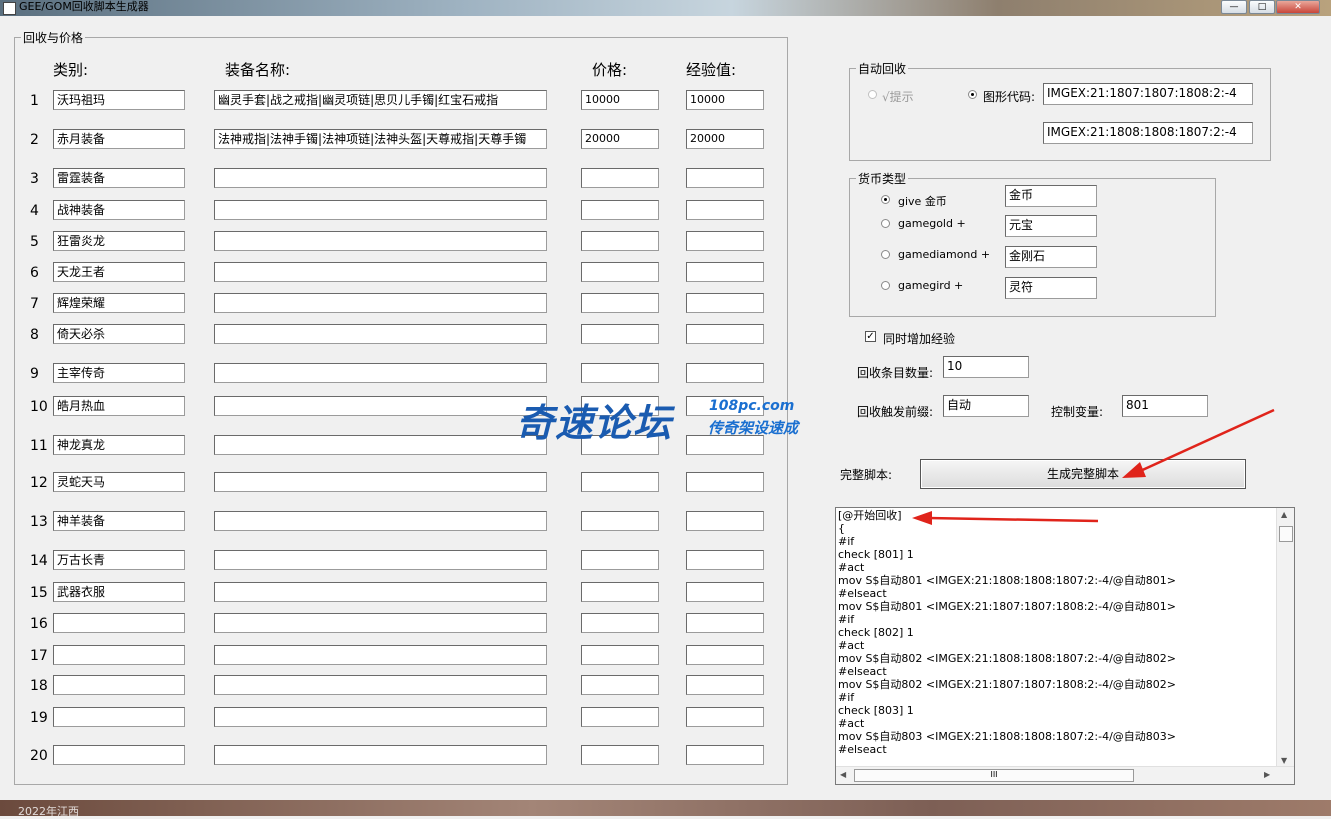  What do you see at coordinates (1013, 519) in the screenshot?
I see `arrow-line-to-script` at bounding box center [1013, 519].